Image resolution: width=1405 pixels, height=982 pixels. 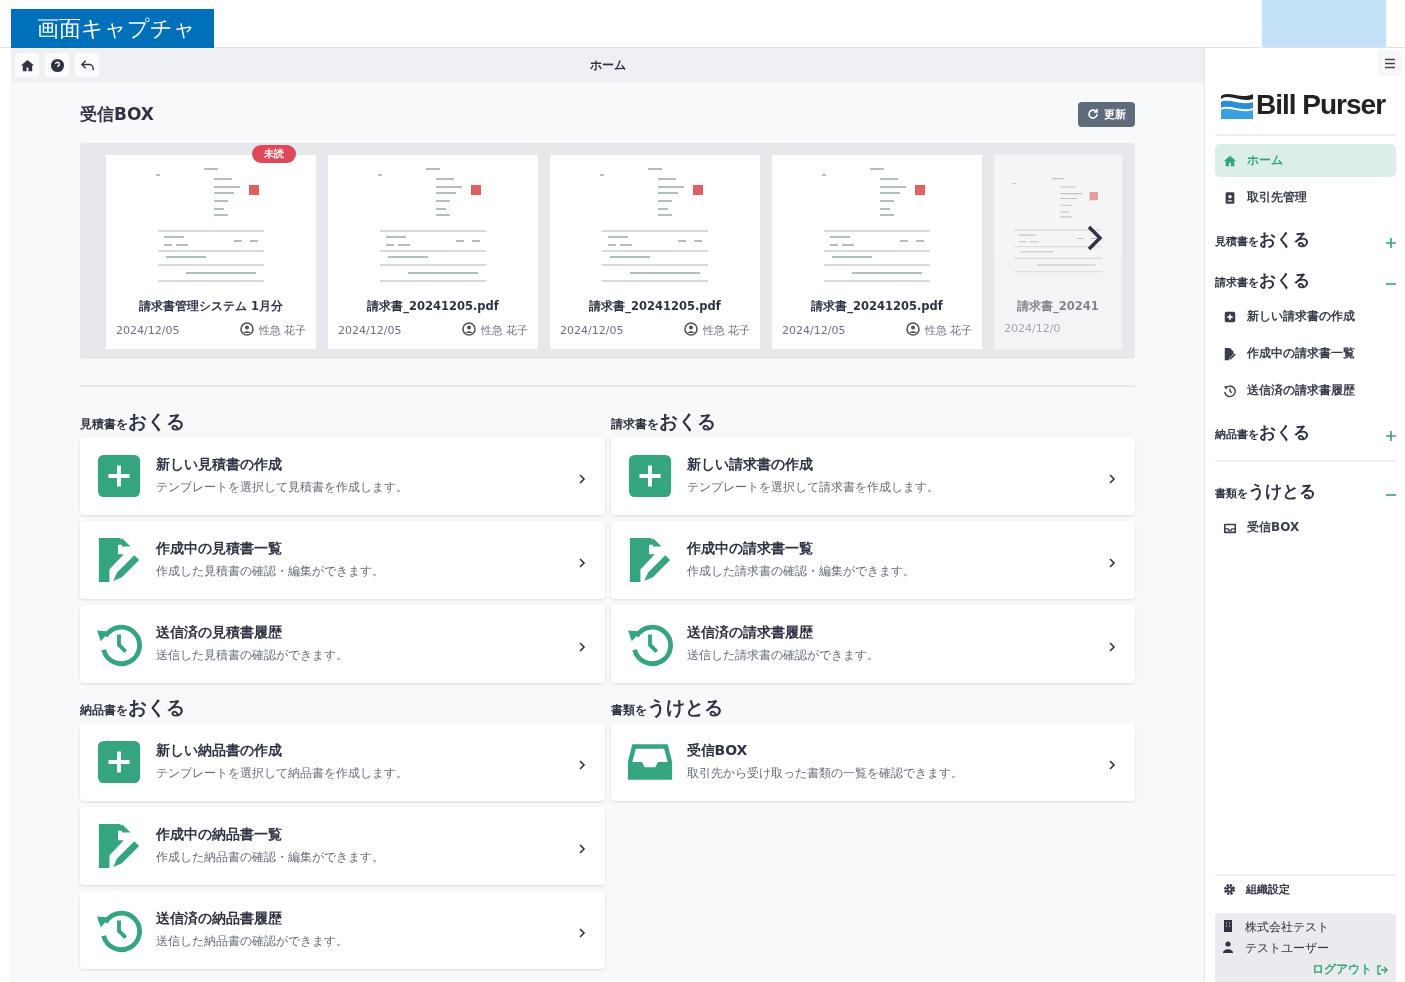 I want to click on card-description: 送信した納品書の確認ができます。, so click(x=252, y=941).